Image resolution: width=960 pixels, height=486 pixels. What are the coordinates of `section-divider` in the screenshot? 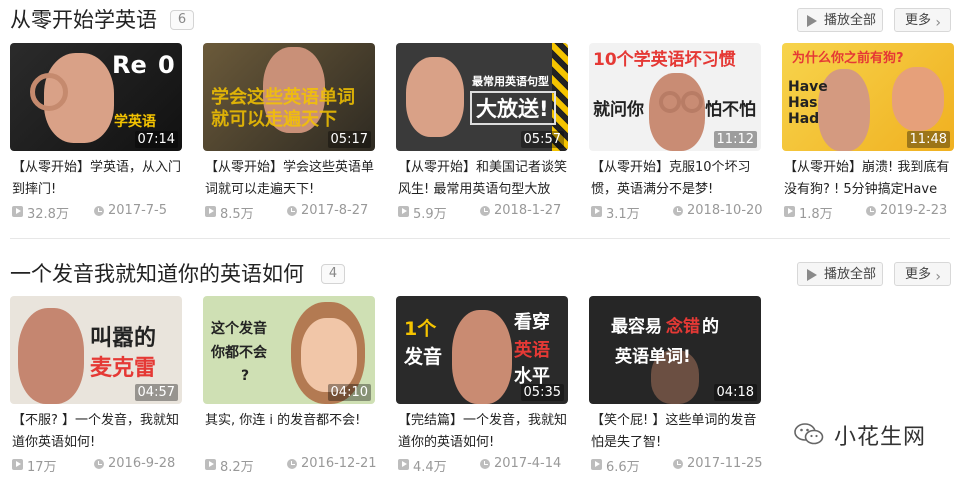 It's located at (480, 238).